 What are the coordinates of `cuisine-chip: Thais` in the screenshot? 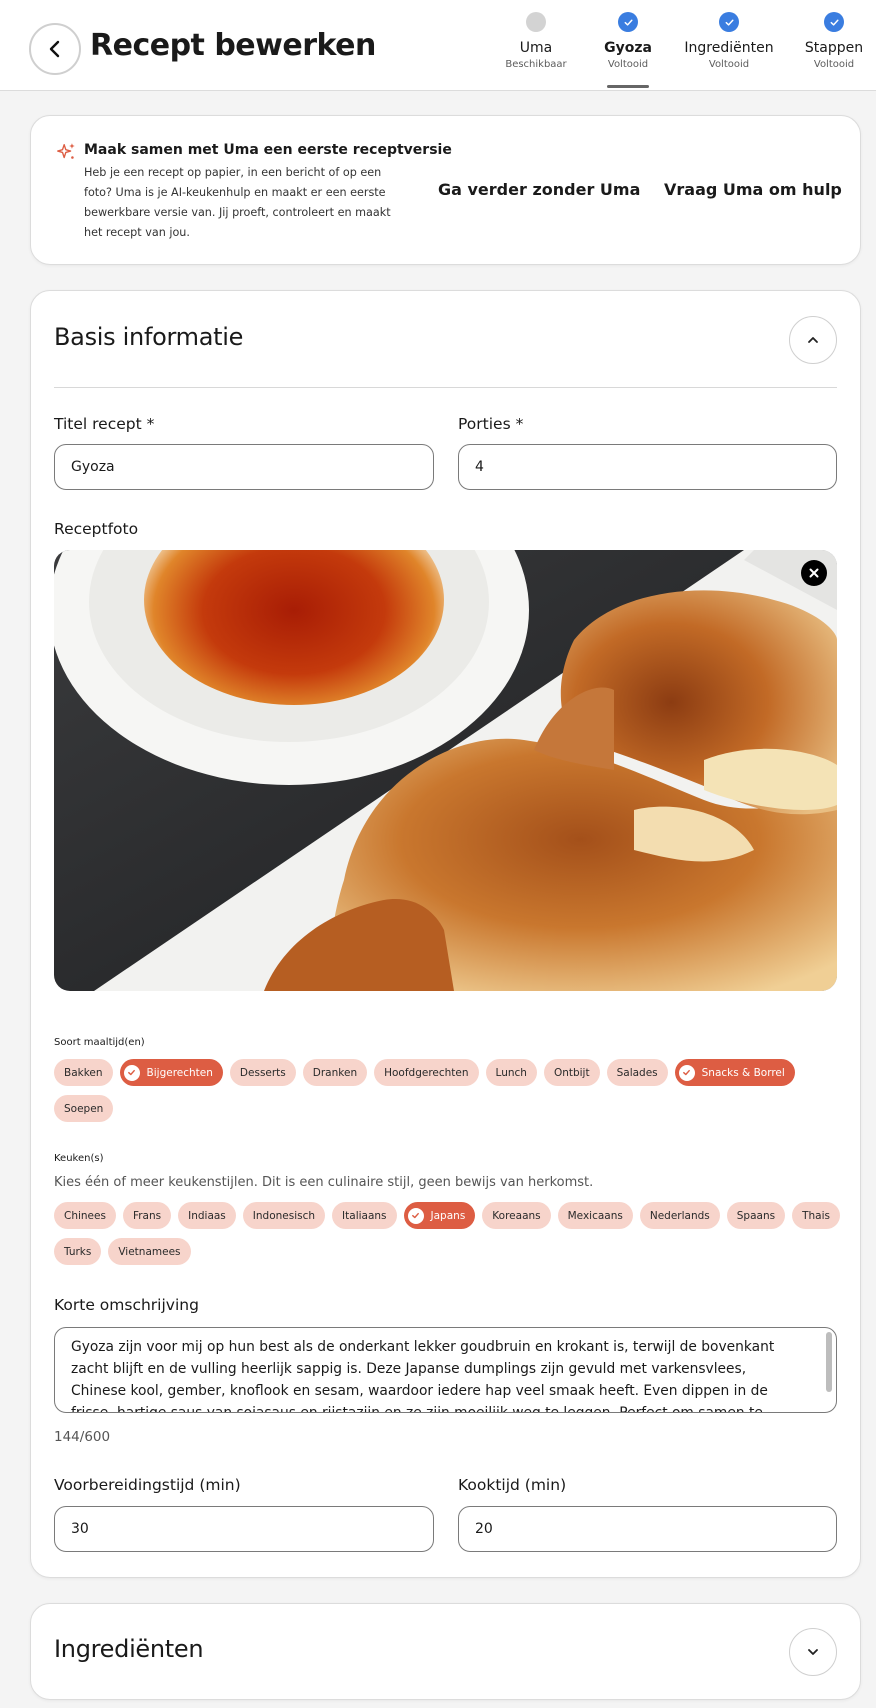 It's located at (816, 1215).